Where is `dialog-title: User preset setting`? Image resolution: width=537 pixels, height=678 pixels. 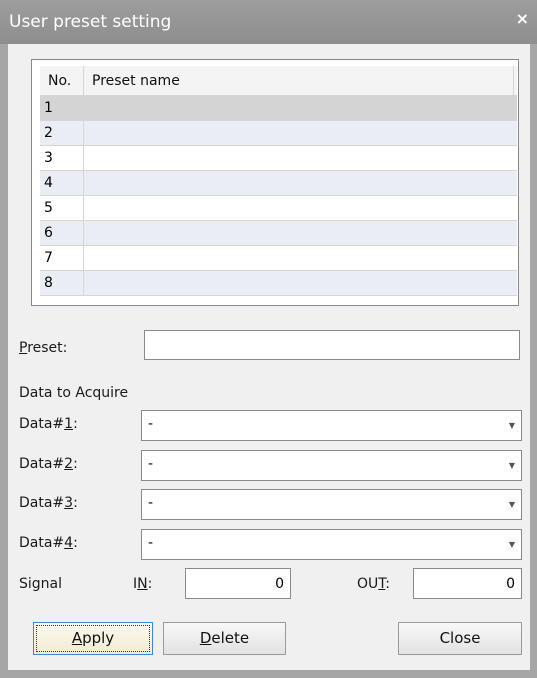
dialog-title: User preset setting is located at coordinates (90, 22).